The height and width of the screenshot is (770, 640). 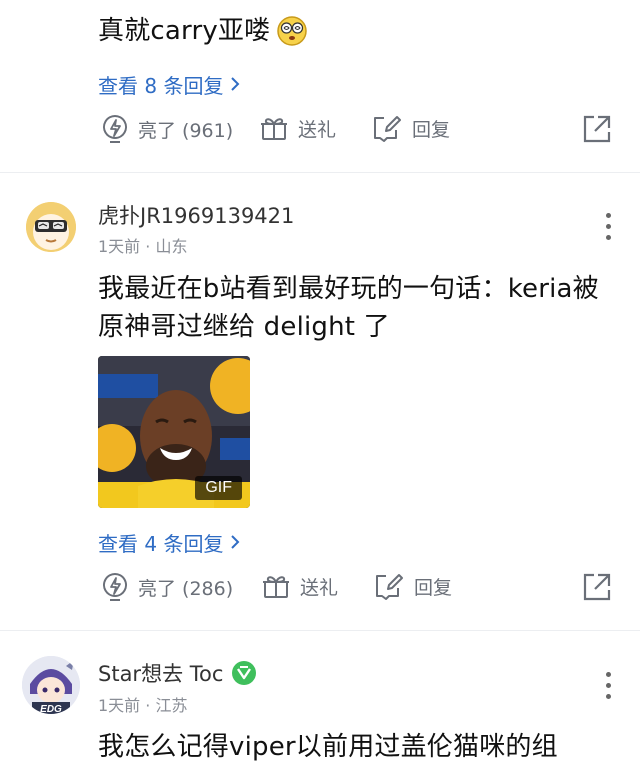 I want to click on comment-text: 我怎么记得viper以前用过盖伦猫咪的组, so click(x=328, y=747).